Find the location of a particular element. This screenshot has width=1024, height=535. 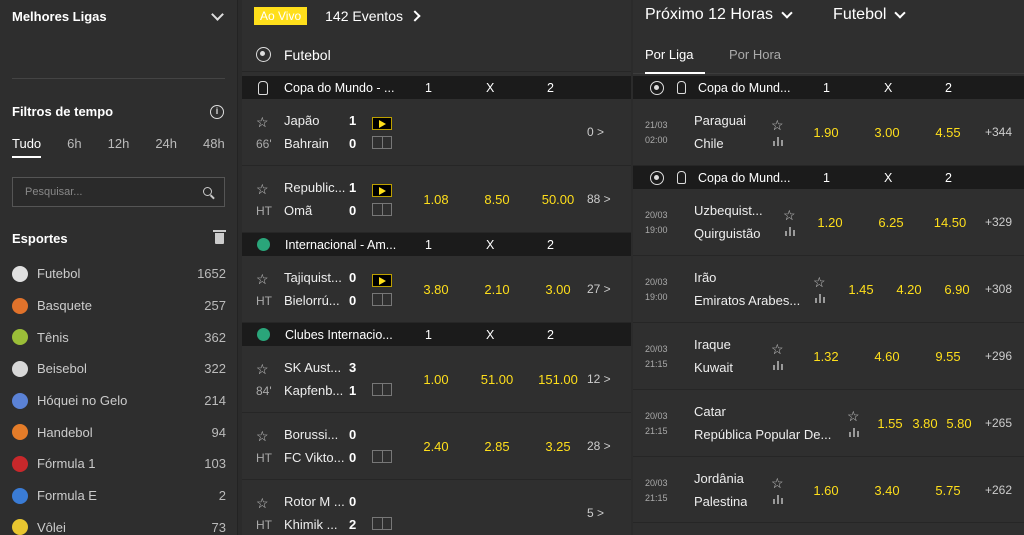

match-row: ☆ HT Republic... Omã 1 0 1.08 8.50 50.00 88 > is located at coordinates (436, 199).